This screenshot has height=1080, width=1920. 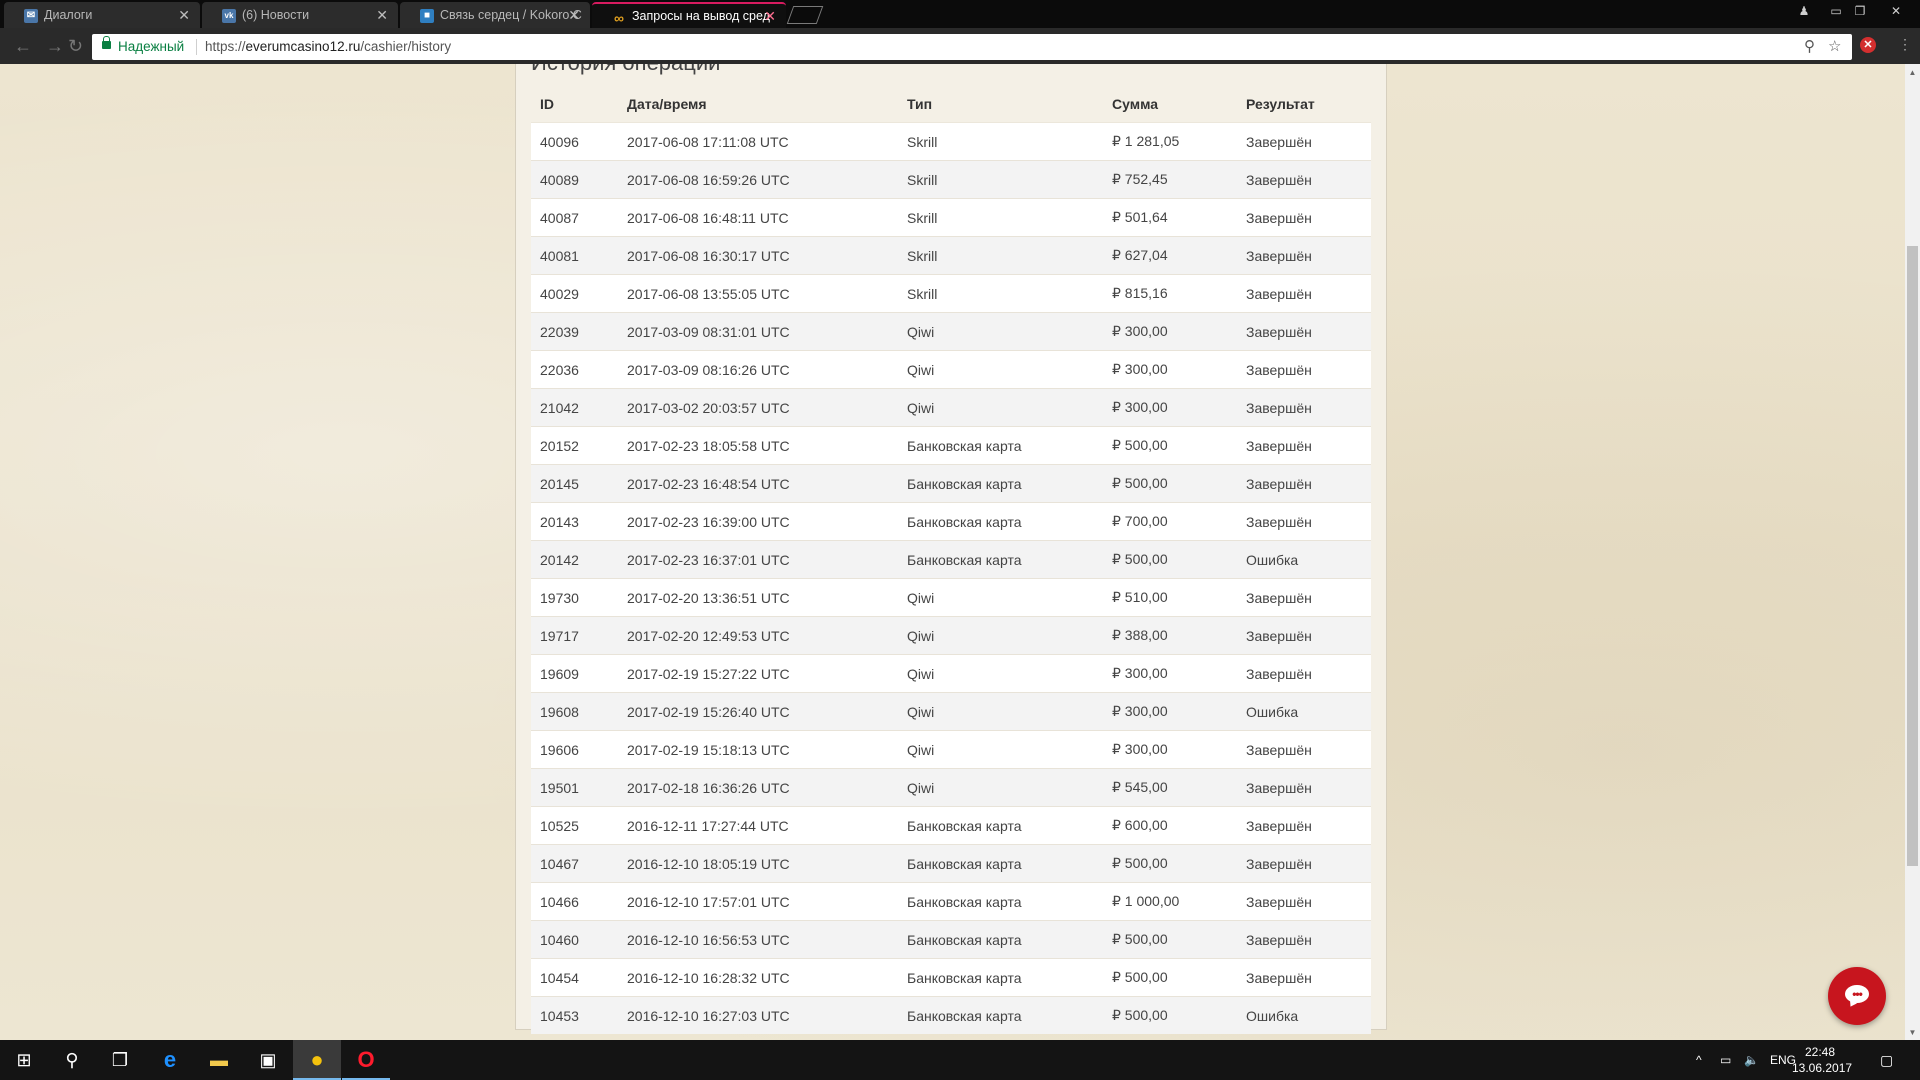 I want to click on cell-amount: ₽ 388,00, so click(x=1170, y=635).